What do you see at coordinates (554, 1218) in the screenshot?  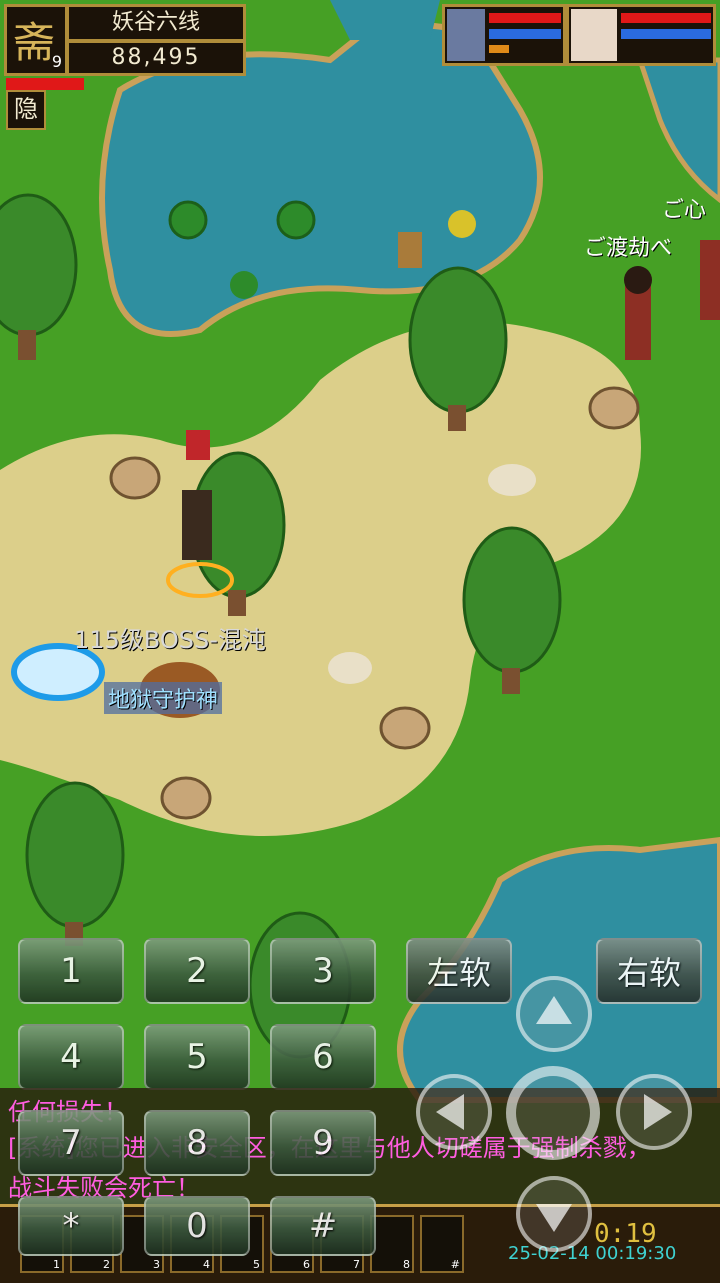 I see `arrow-down-icon` at bounding box center [554, 1218].